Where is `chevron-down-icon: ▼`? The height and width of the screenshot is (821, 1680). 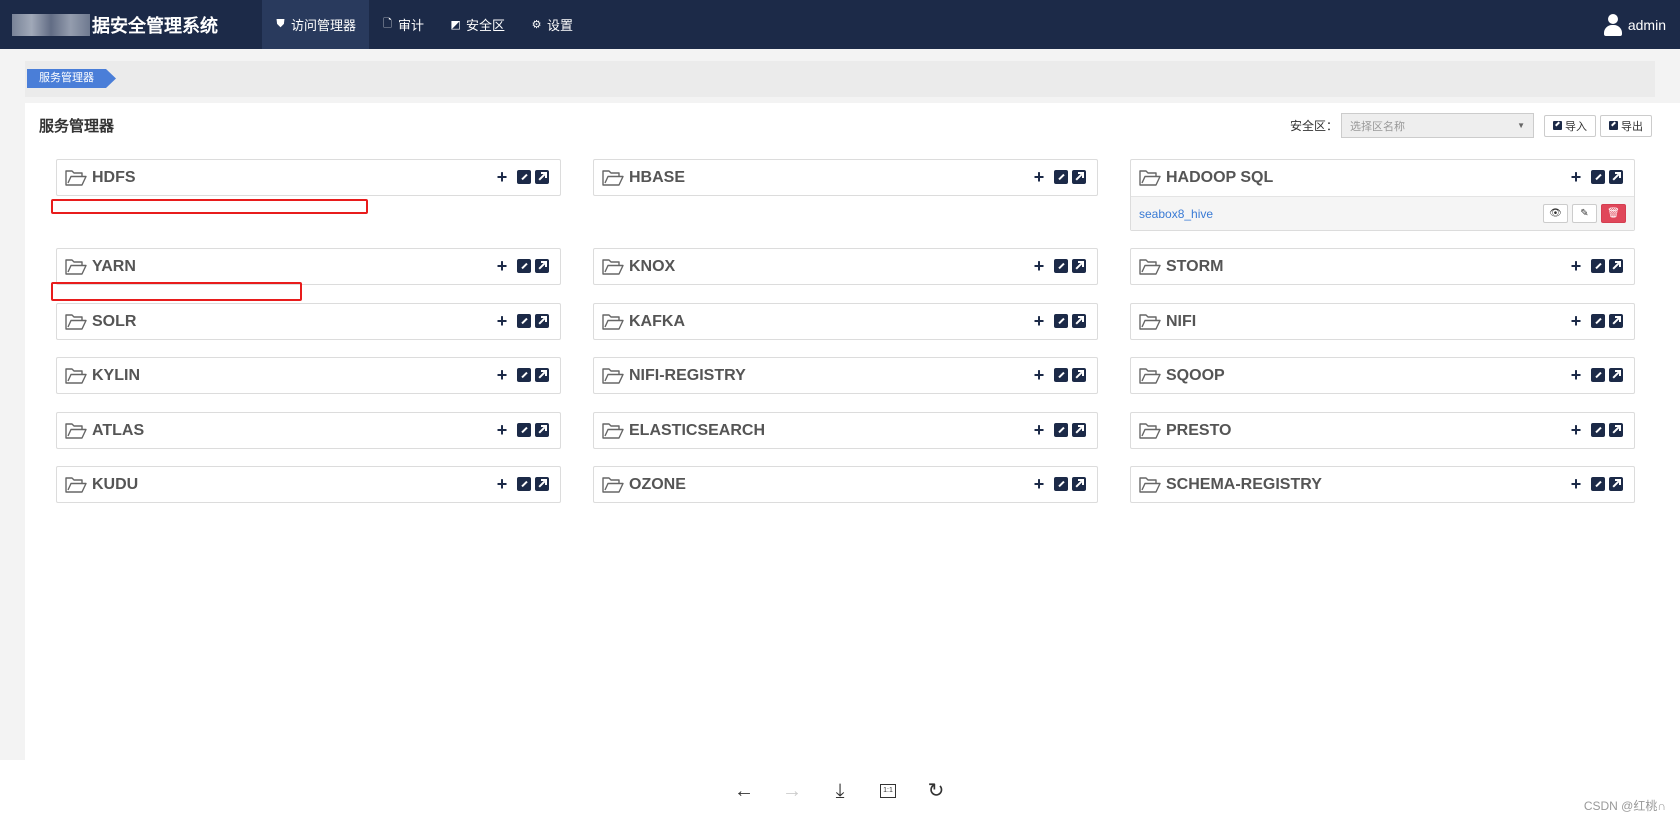 chevron-down-icon: ▼ is located at coordinates (1521, 125).